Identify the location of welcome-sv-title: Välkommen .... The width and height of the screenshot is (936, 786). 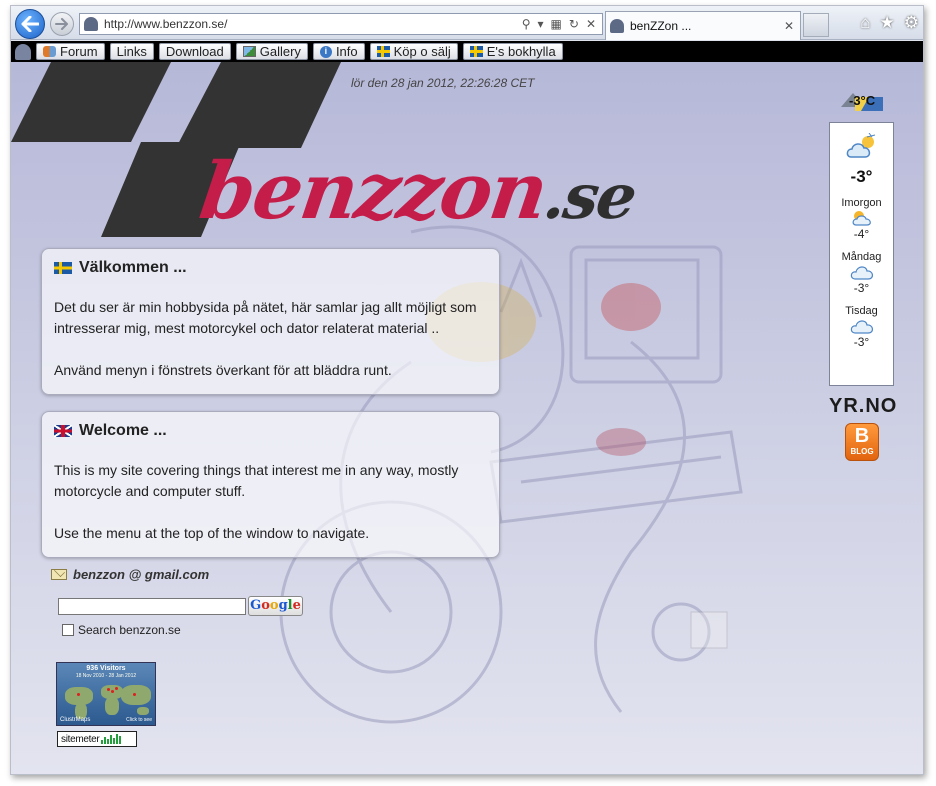
(133, 267).